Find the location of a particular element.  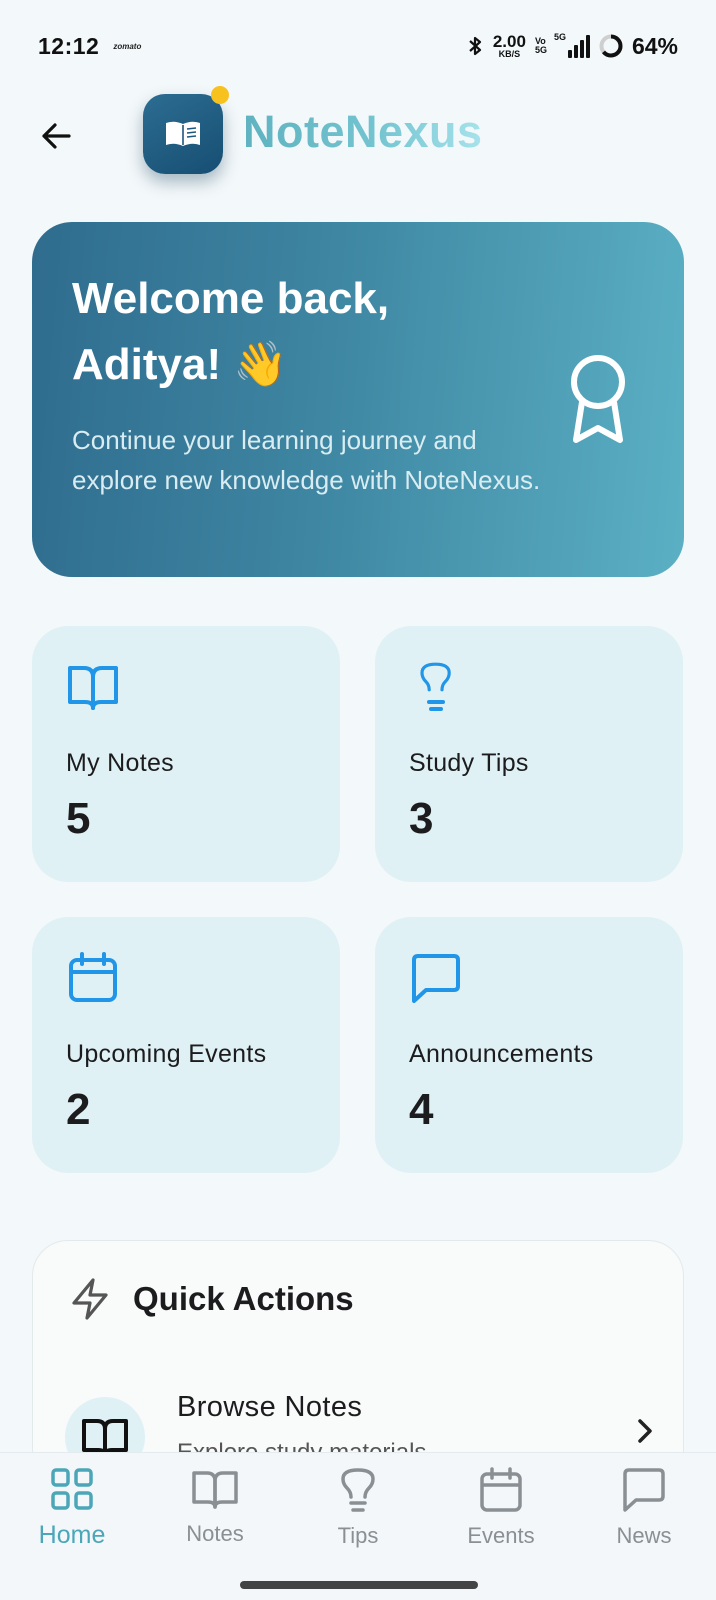

nav-notes: Notes is located at coordinates (215, 1507).